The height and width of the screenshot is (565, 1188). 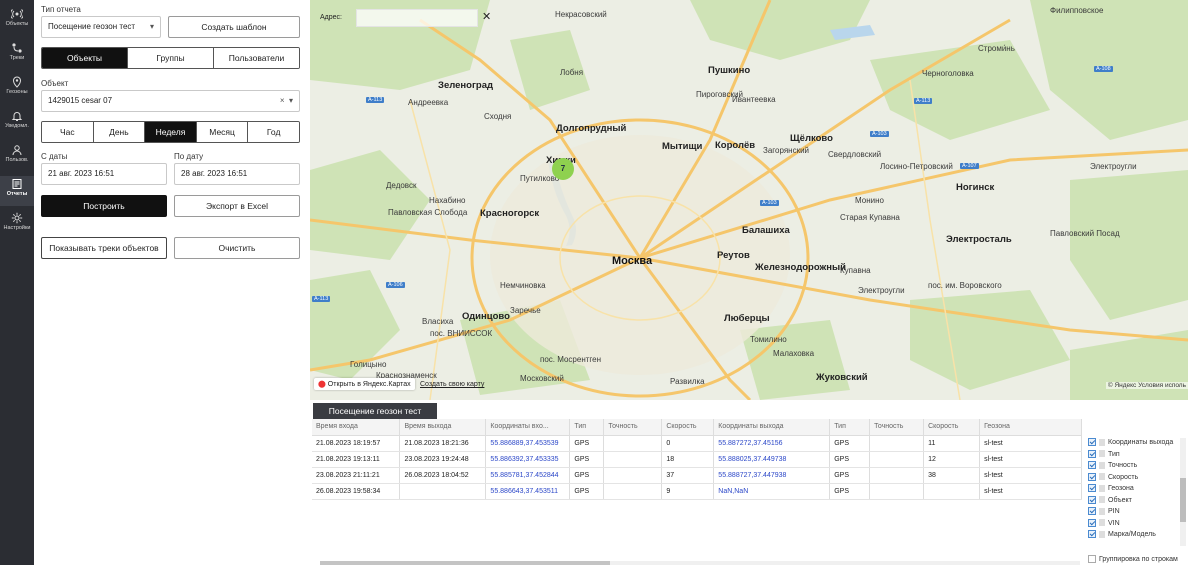 What do you see at coordinates (452, 384) in the screenshot?
I see `create-map-link: Создать свою карту` at bounding box center [452, 384].